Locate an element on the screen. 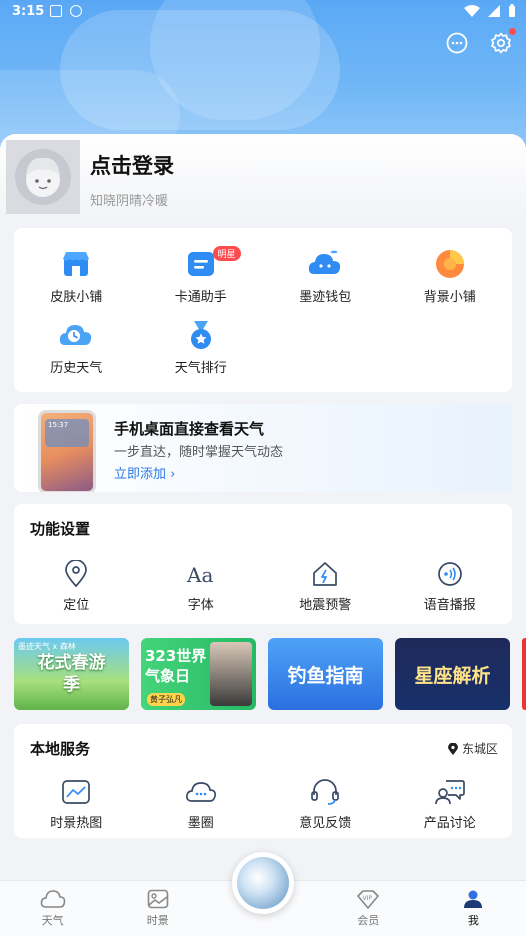 The height and width of the screenshot is (936, 526). setting-font: Aa 字体 is located at coordinates (201, 586).